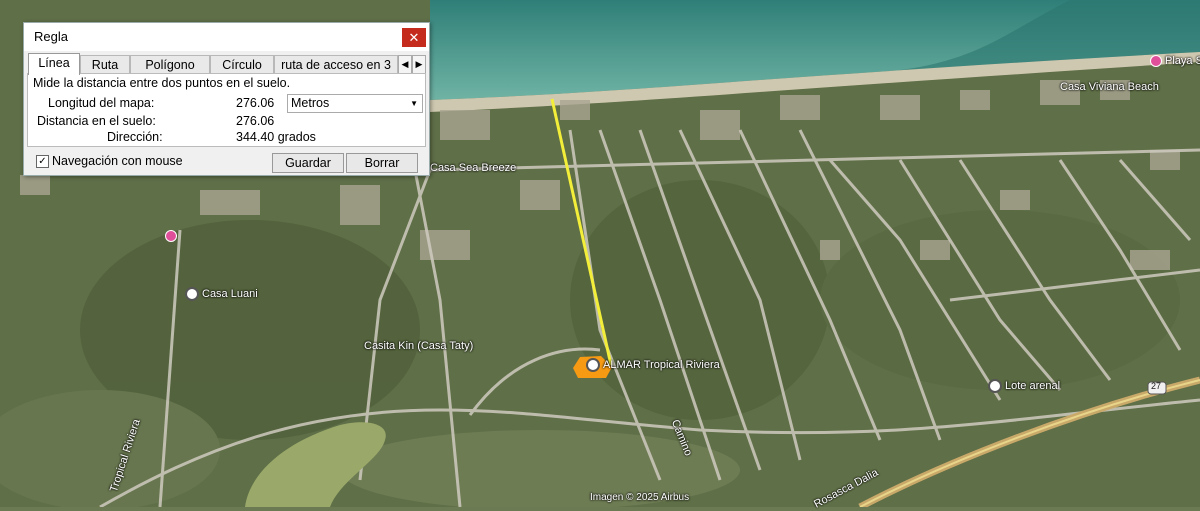 Image resolution: width=1200 pixels, height=511 pixels. I want to click on place-label-casa-viviana: Casa Viviana Beach, so click(1109, 87).